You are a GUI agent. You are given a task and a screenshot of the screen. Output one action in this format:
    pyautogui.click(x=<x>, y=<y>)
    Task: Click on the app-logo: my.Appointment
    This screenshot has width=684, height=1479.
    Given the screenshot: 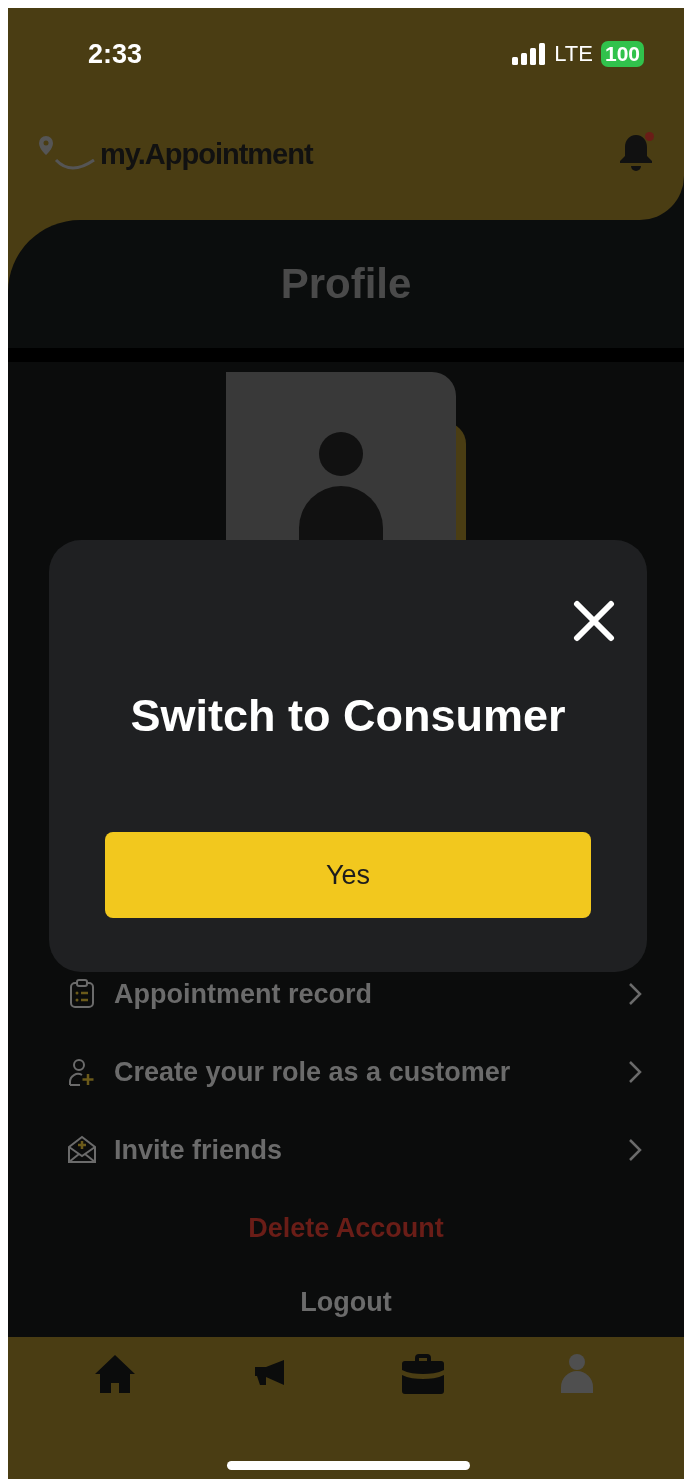 What is the action you would take?
    pyautogui.click(x=206, y=154)
    